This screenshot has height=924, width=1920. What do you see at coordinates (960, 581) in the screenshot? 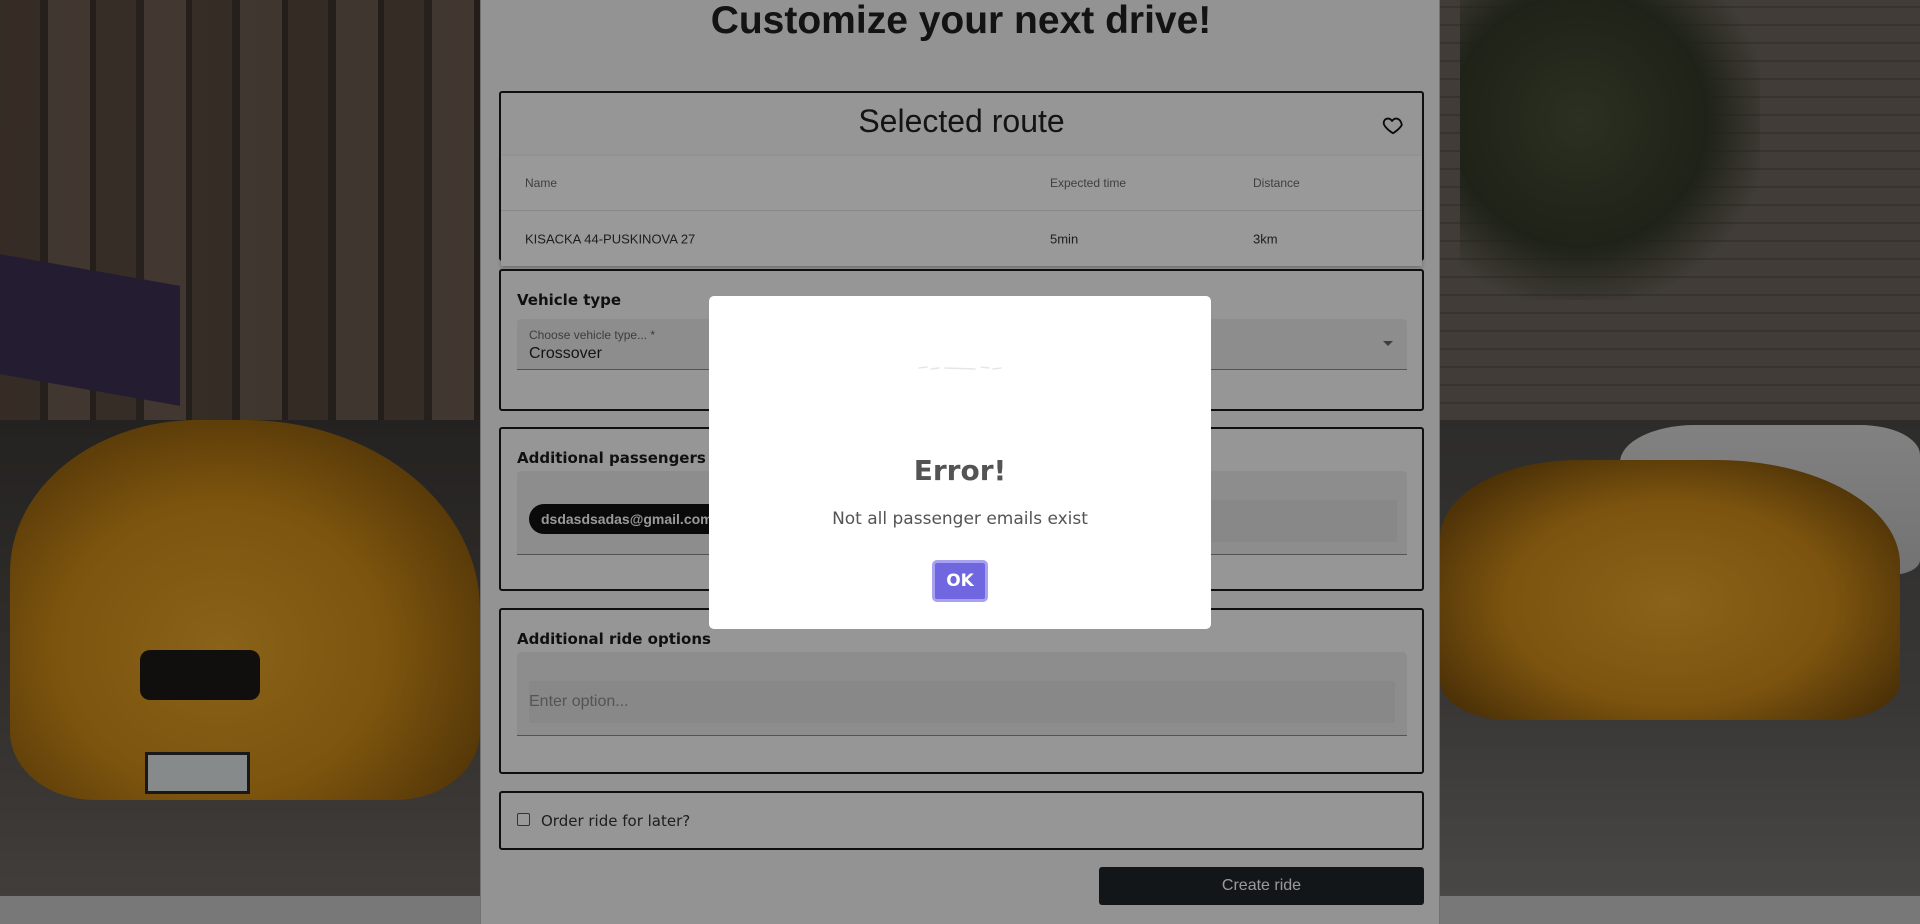
I see `ok-button: OK` at bounding box center [960, 581].